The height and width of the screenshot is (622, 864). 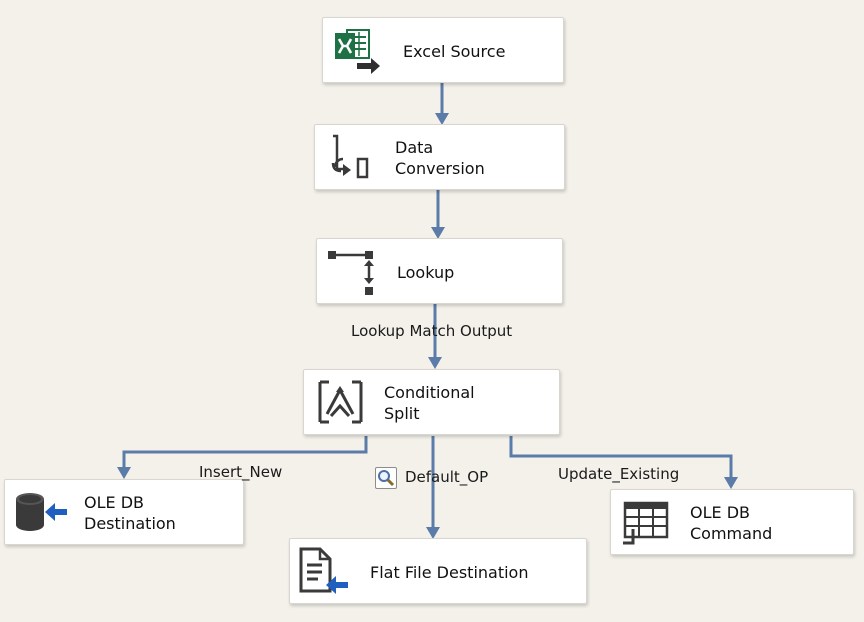 I want to click on arrowhead-lookup-to-split, so click(x=435, y=363).